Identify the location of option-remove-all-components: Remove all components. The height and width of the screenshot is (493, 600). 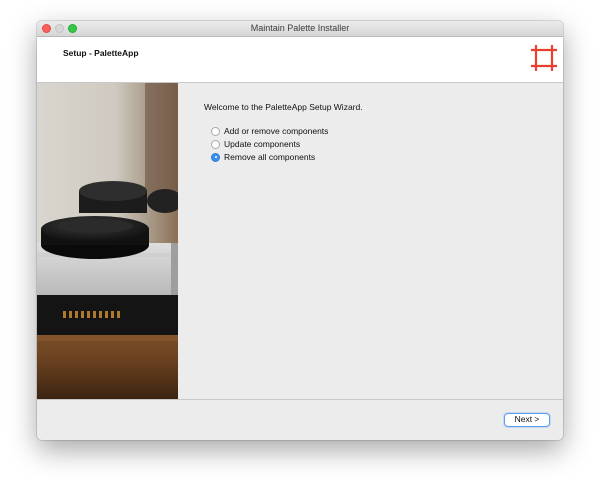
(263, 157).